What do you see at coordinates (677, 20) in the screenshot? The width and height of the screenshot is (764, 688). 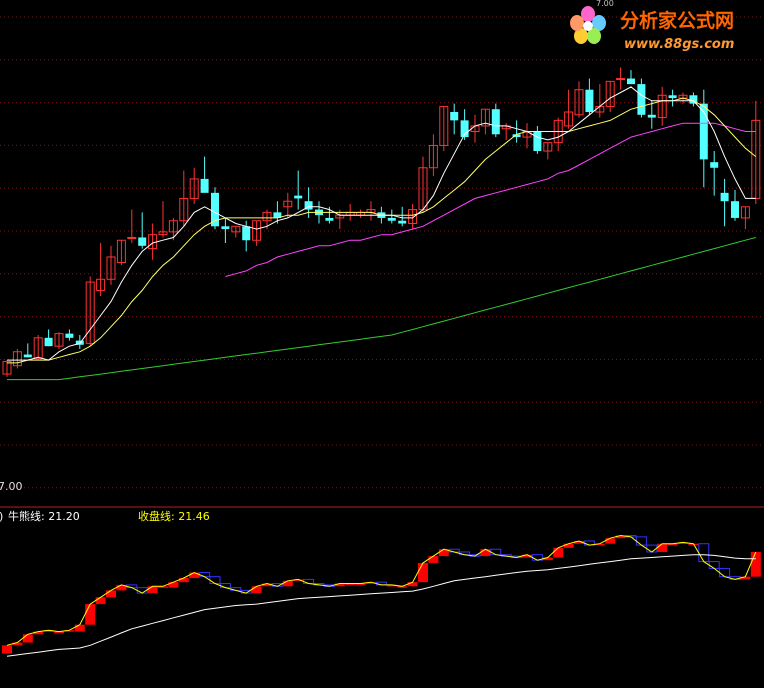 I see `watermark-brand: 分析家公式网` at bounding box center [677, 20].